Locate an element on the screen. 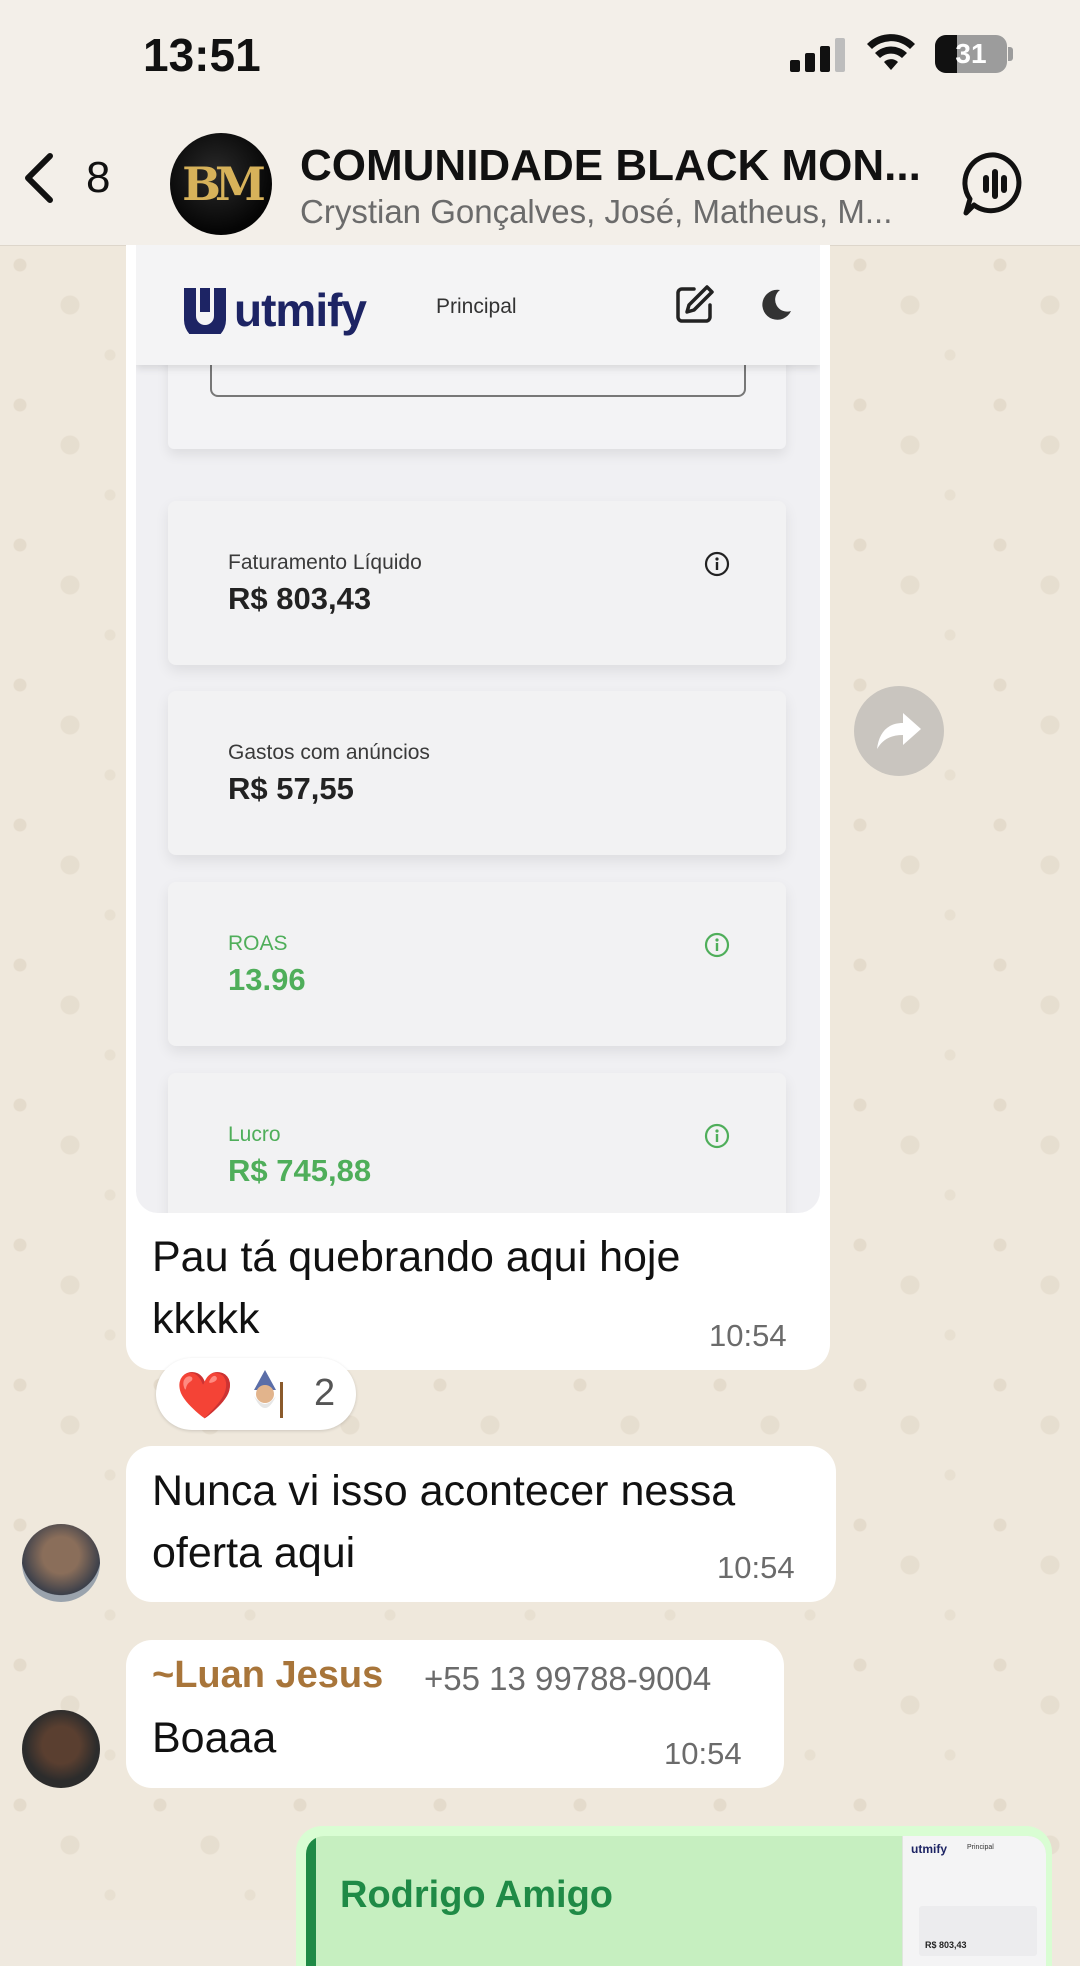 The image size is (1080, 1966). battery-level: 31 is located at coordinates (971, 53).